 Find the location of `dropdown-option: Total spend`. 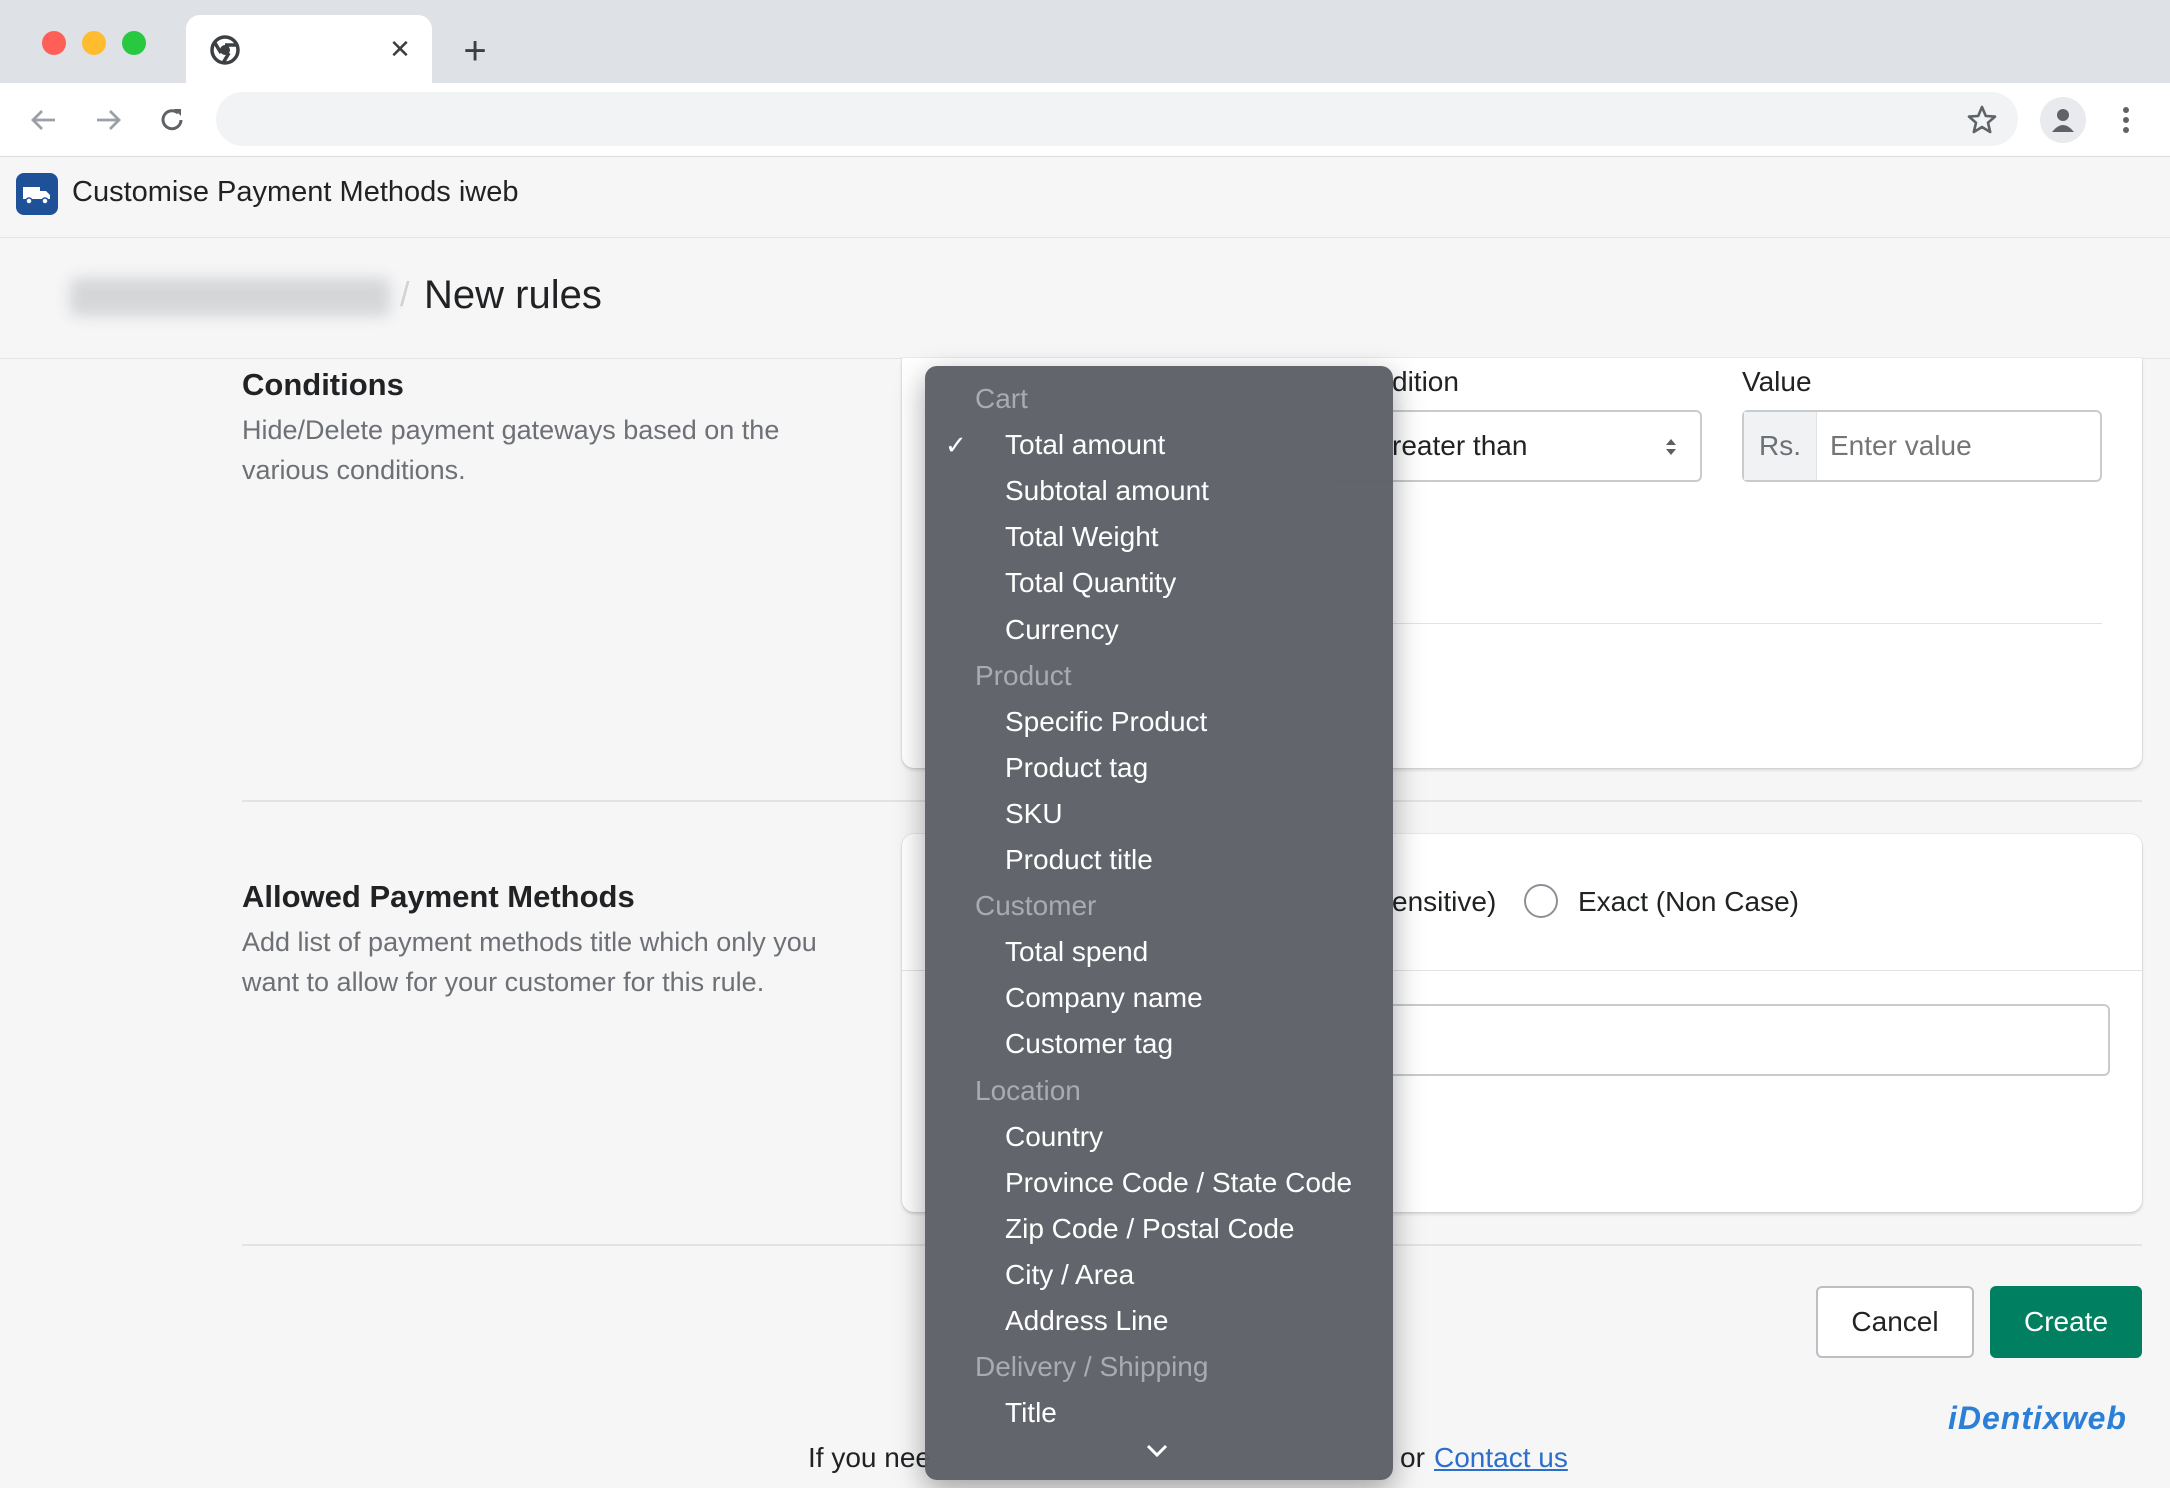

dropdown-option: Total spend is located at coordinates (1159, 952).